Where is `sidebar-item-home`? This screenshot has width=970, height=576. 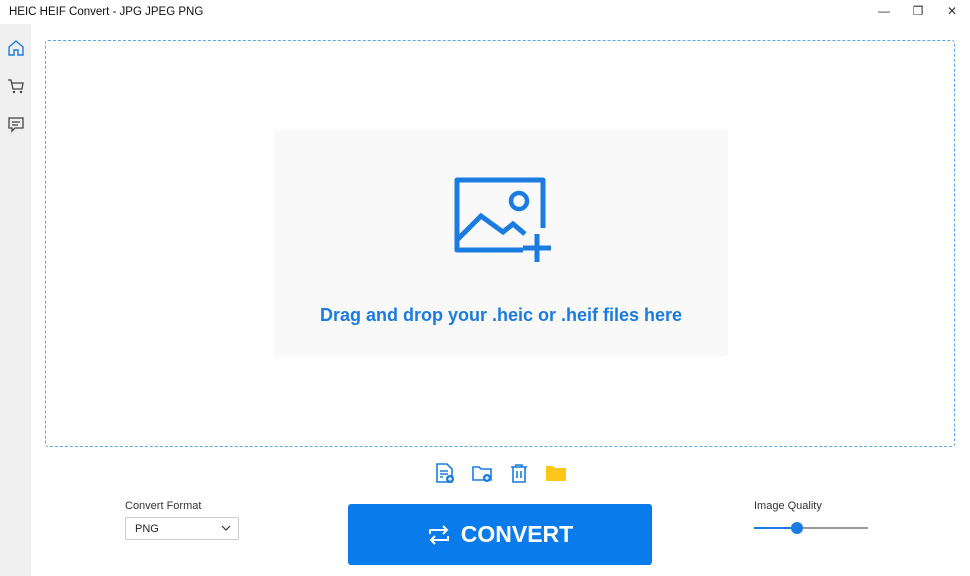 sidebar-item-home is located at coordinates (16, 48).